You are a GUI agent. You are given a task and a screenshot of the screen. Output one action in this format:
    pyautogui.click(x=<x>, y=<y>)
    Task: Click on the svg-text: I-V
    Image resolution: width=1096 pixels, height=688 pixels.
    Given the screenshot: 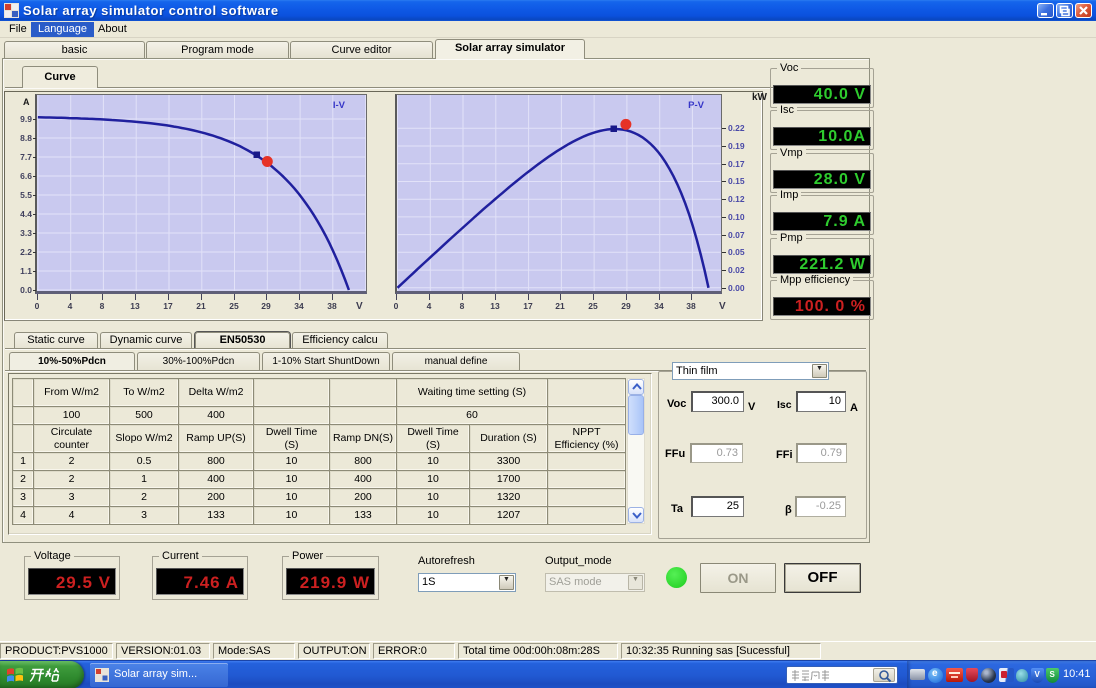 What is the action you would take?
    pyautogui.click(x=339, y=105)
    